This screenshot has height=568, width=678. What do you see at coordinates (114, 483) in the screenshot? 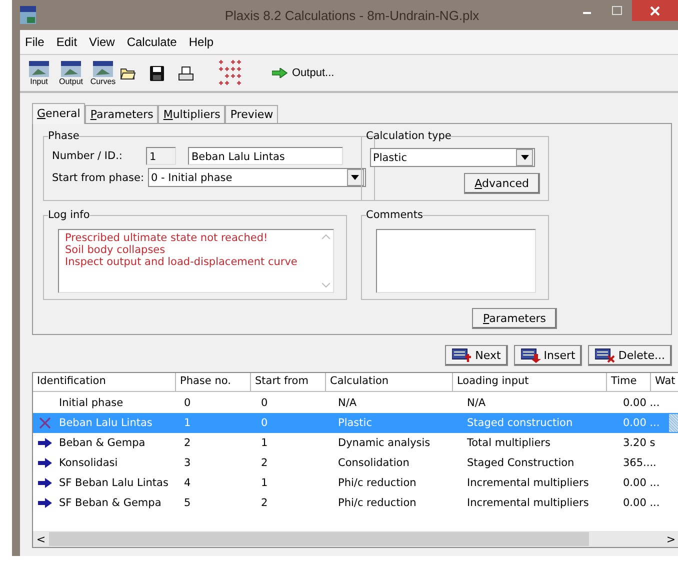
I see `table-cell-text: SF Beban Lalu Lintas` at bounding box center [114, 483].